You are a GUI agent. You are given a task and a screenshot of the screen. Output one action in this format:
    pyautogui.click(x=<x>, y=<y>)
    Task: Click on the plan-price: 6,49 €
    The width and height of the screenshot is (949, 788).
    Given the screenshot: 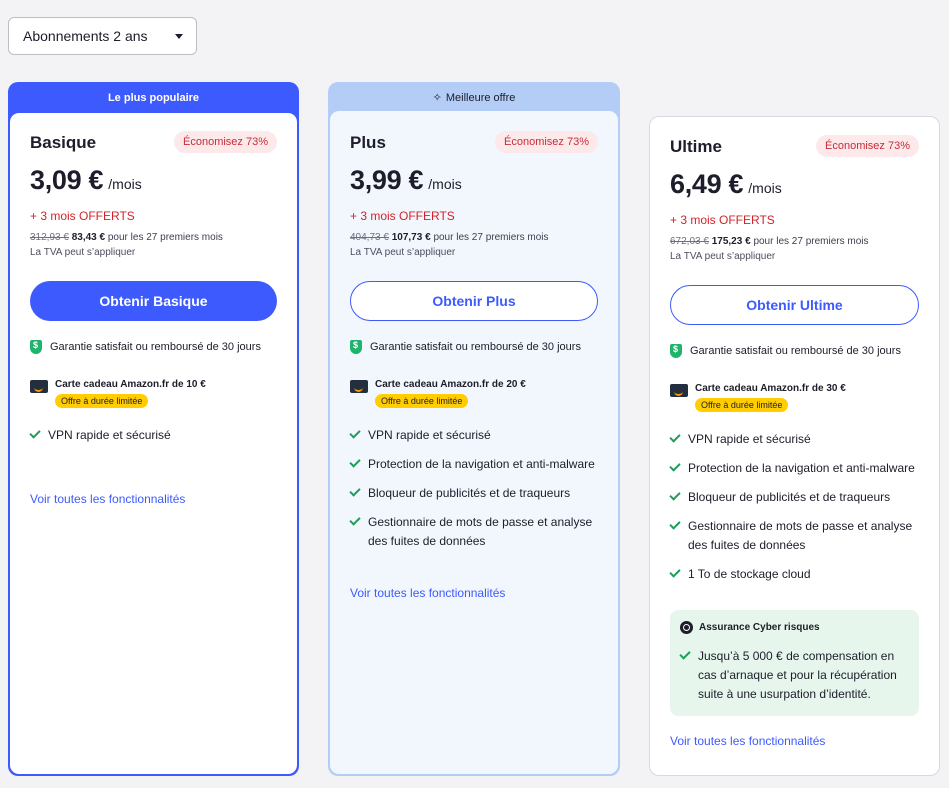 What is the action you would take?
    pyautogui.click(x=707, y=184)
    